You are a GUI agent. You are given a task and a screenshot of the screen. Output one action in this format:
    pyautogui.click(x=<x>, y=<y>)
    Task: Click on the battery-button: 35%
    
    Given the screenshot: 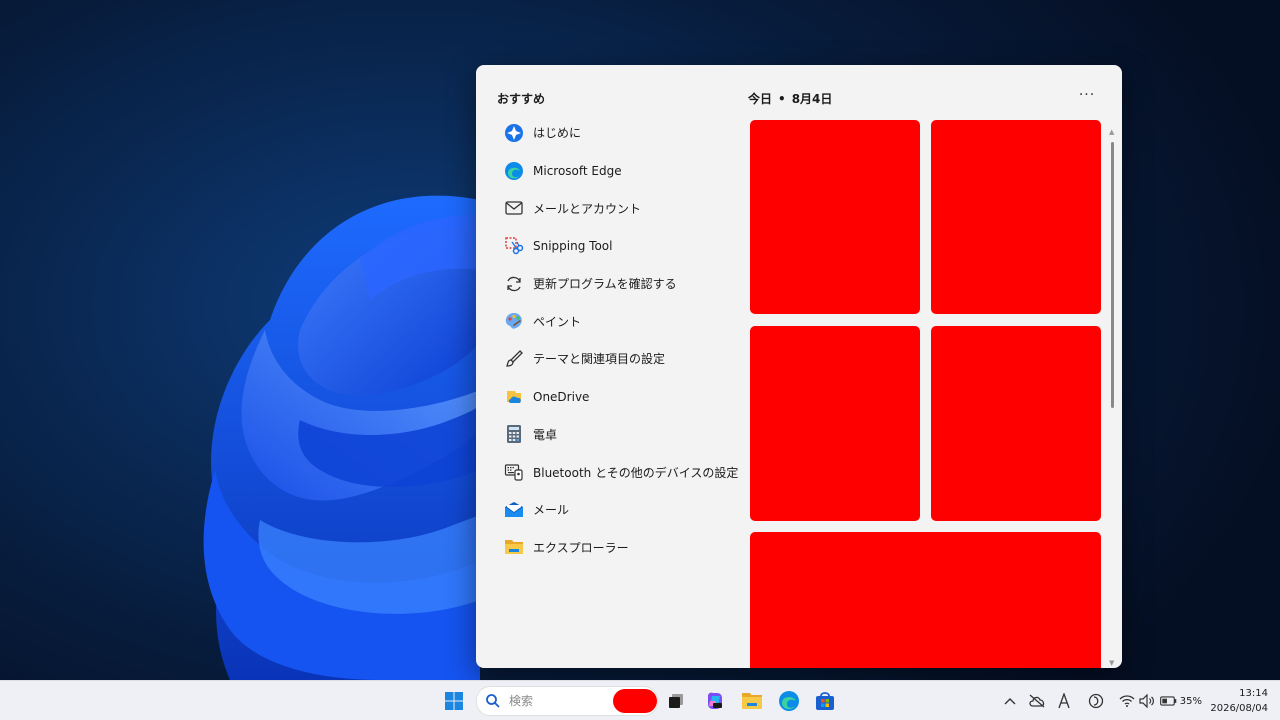 What is the action you would take?
    pyautogui.click(x=1181, y=701)
    